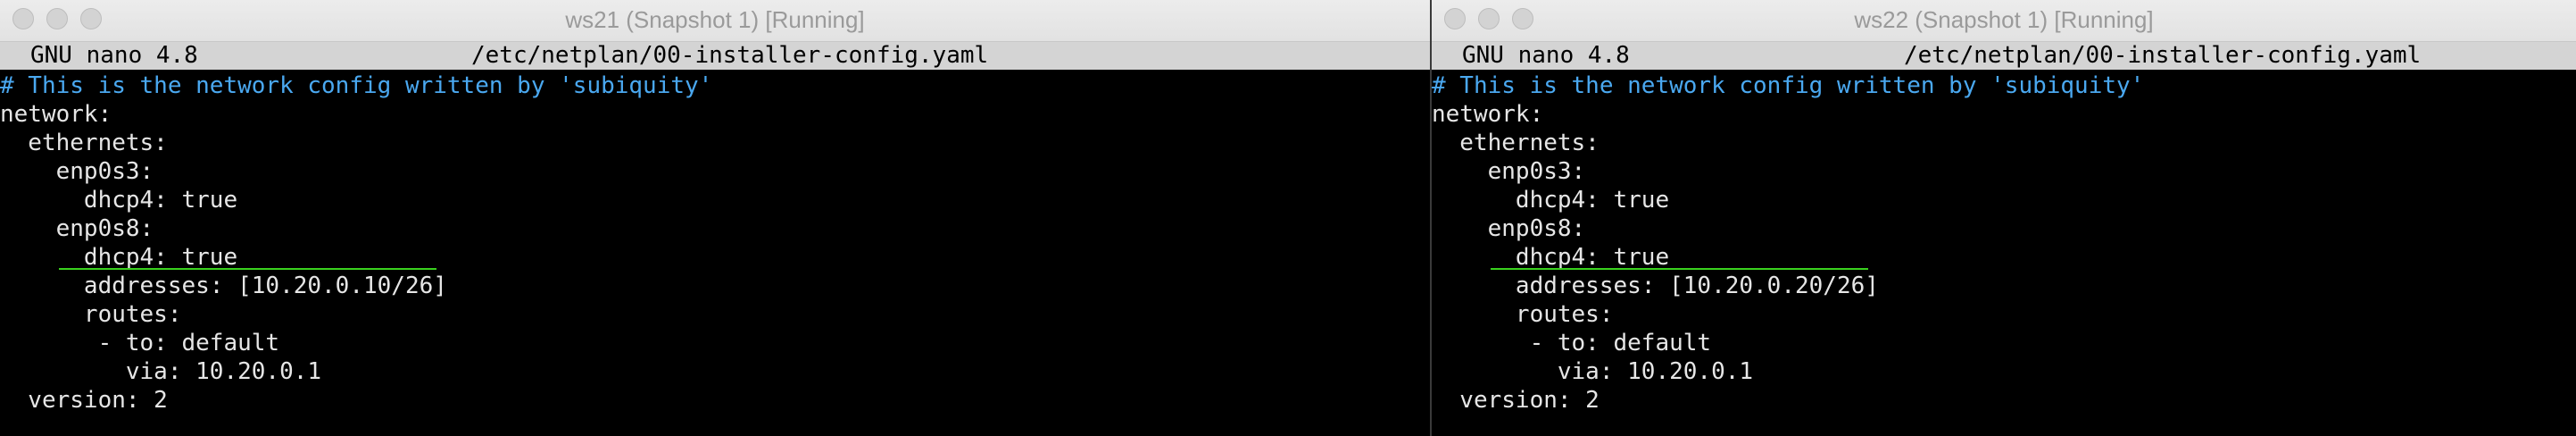  I want to click on window-title: ws21 (Snapshot 1) [Running], so click(715, 19).